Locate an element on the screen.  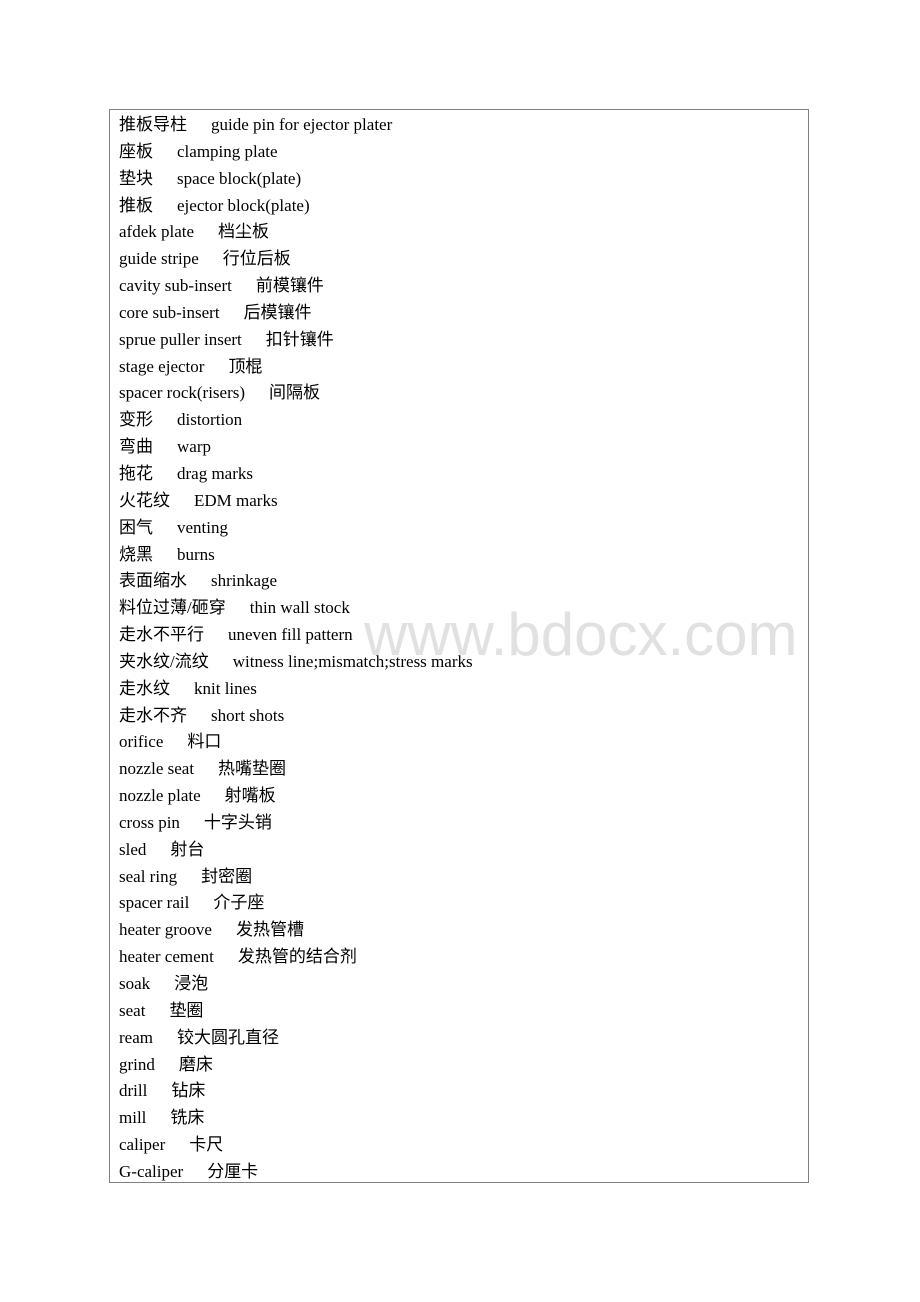
glossary-translation: 十字头销 is located at coordinates (237, 822).